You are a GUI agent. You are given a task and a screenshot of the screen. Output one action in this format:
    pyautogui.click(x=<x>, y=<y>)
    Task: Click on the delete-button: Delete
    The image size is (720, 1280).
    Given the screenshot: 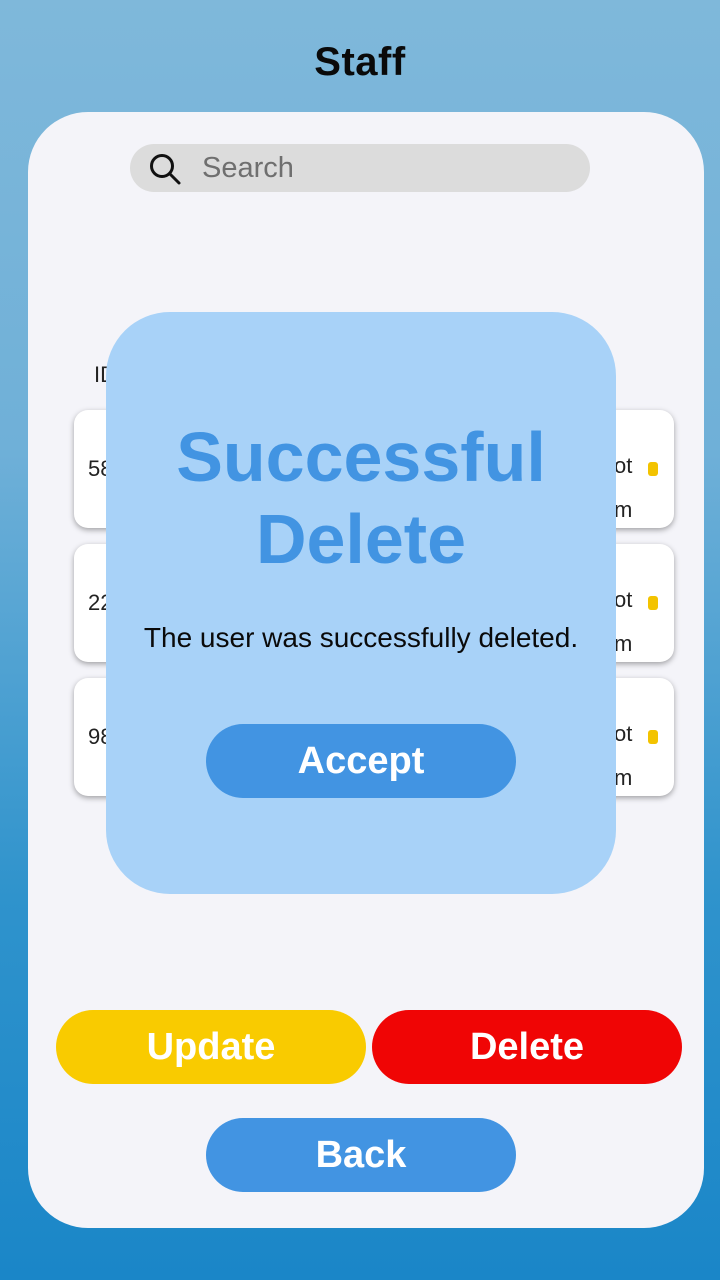 What is the action you would take?
    pyautogui.click(x=527, y=1047)
    